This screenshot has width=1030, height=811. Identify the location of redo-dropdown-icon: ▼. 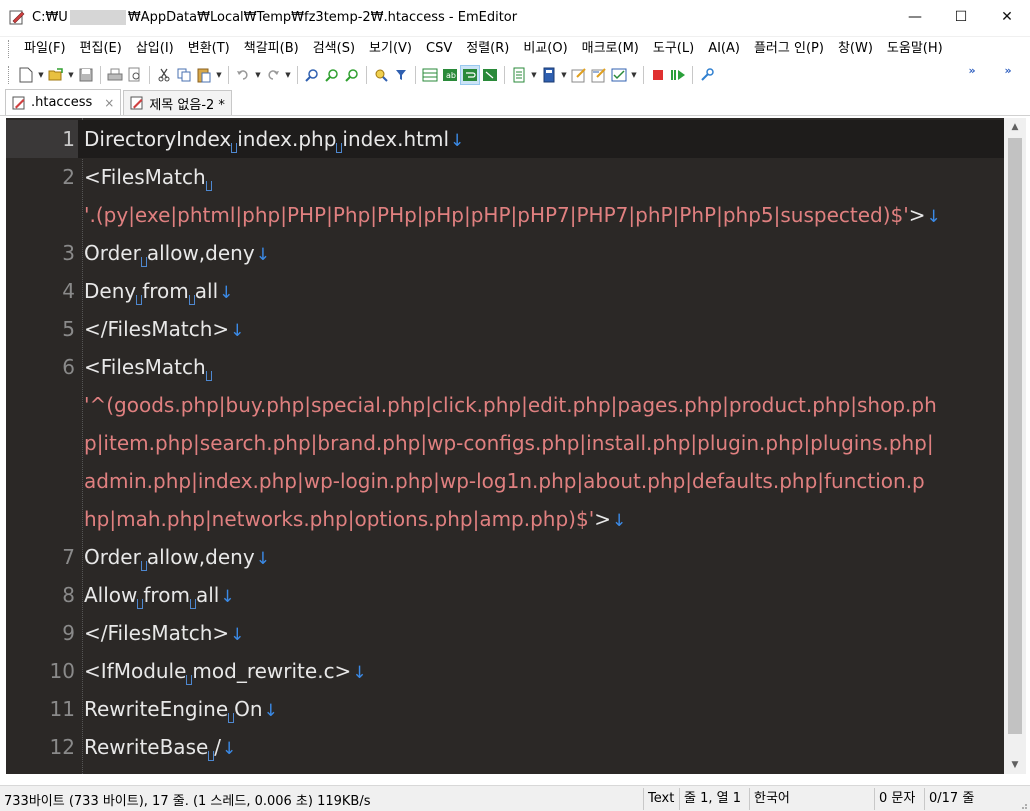
(288, 75).